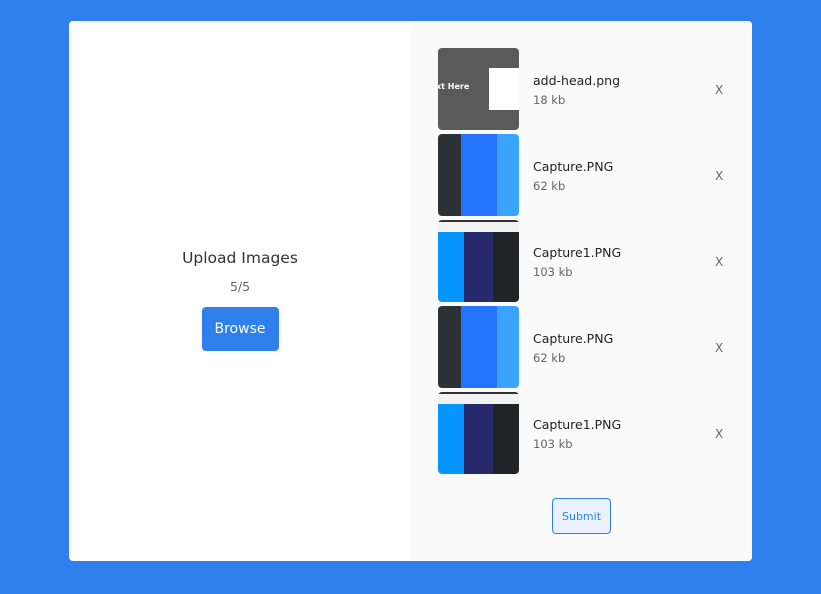 The width and height of the screenshot is (821, 594). I want to click on image-counter: 5/5, so click(240, 286).